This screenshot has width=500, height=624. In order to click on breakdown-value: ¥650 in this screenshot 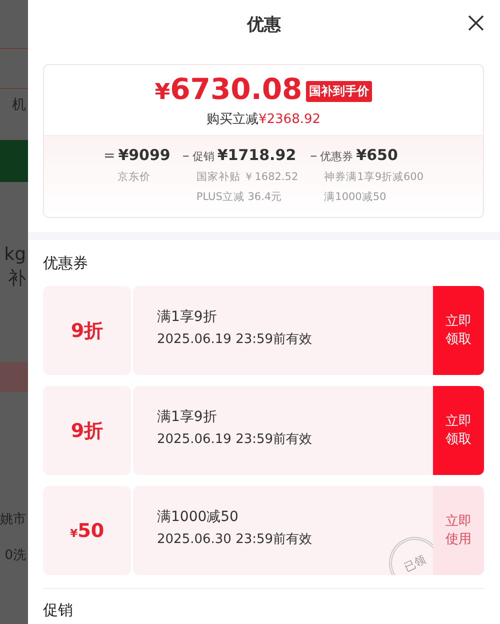, I will do `click(377, 155)`.